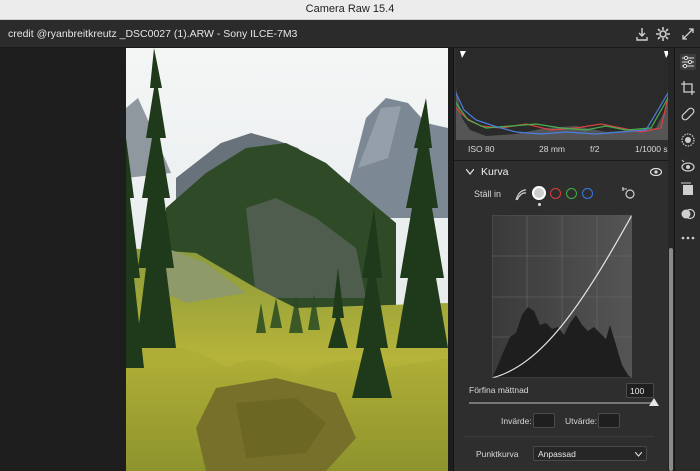 This screenshot has height=471, width=700. Describe the element at coordinates (557, 454) in the screenshot. I see `point-curve-dropdown-value: Anpassad` at that location.